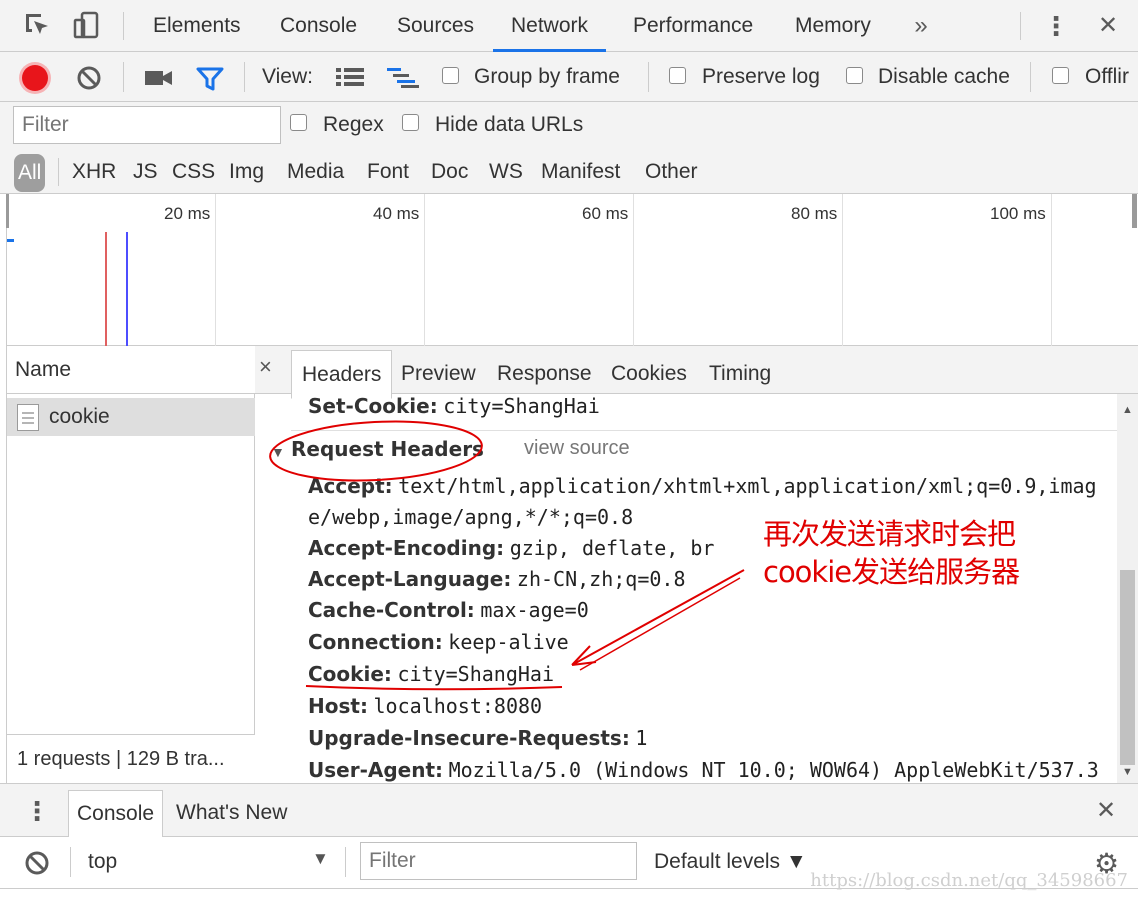 The width and height of the screenshot is (1138, 899). What do you see at coordinates (677, 75) in the screenshot?
I see `preserve-log-checkbox` at bounding box center [677, 75].